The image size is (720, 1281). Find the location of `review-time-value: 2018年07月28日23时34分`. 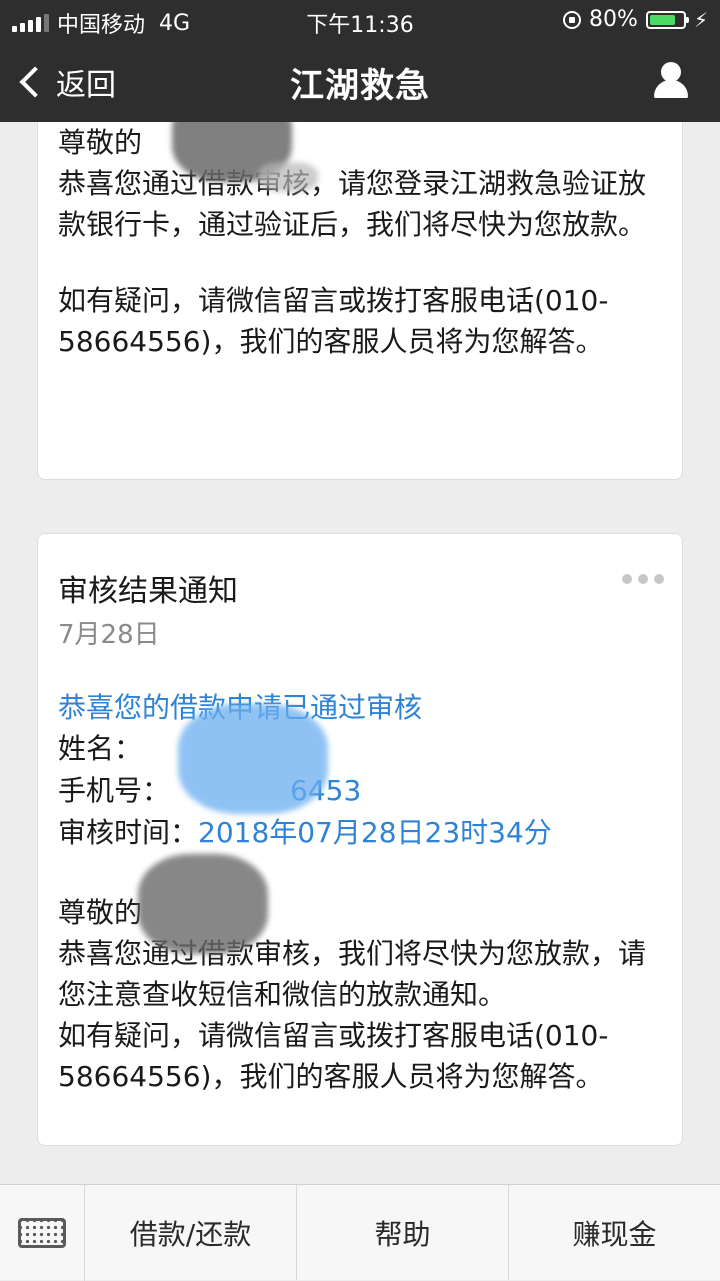

review-time-value: 2018年07月28日23时34分 is located at coordinates (375, 832).